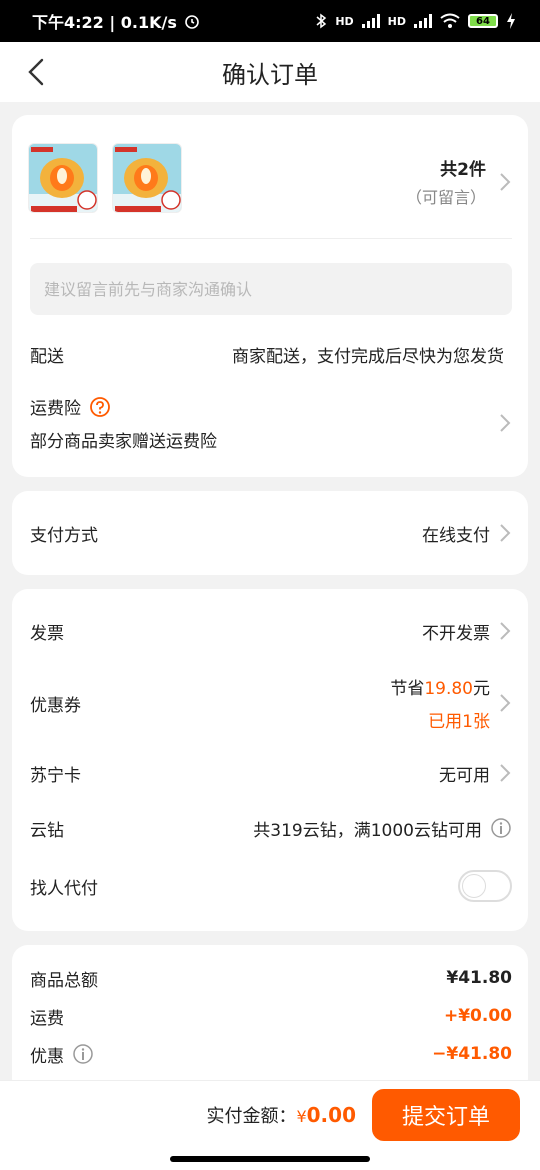  What do you see at coordinates (301, 1116) in the screenshot?
I see `pay-currency: ¥` at bounding box center [301, 1116].